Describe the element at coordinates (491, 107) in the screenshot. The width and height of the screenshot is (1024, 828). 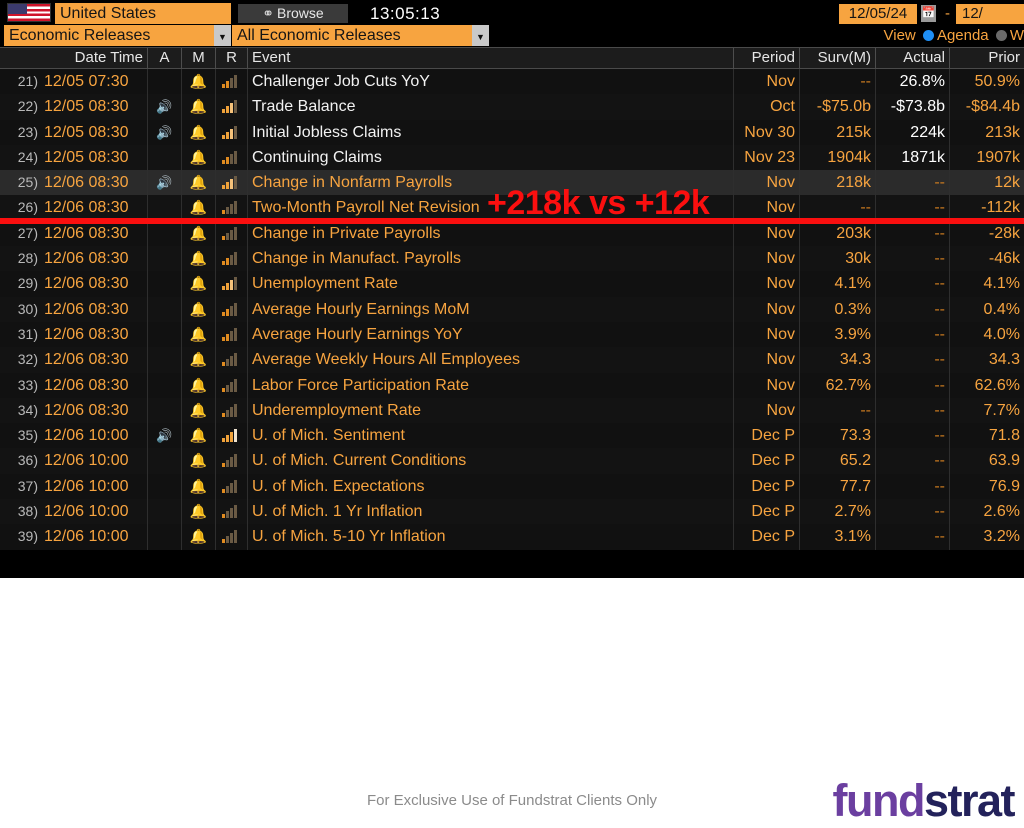
I see `row-event-name: Trade Balance` at that location.